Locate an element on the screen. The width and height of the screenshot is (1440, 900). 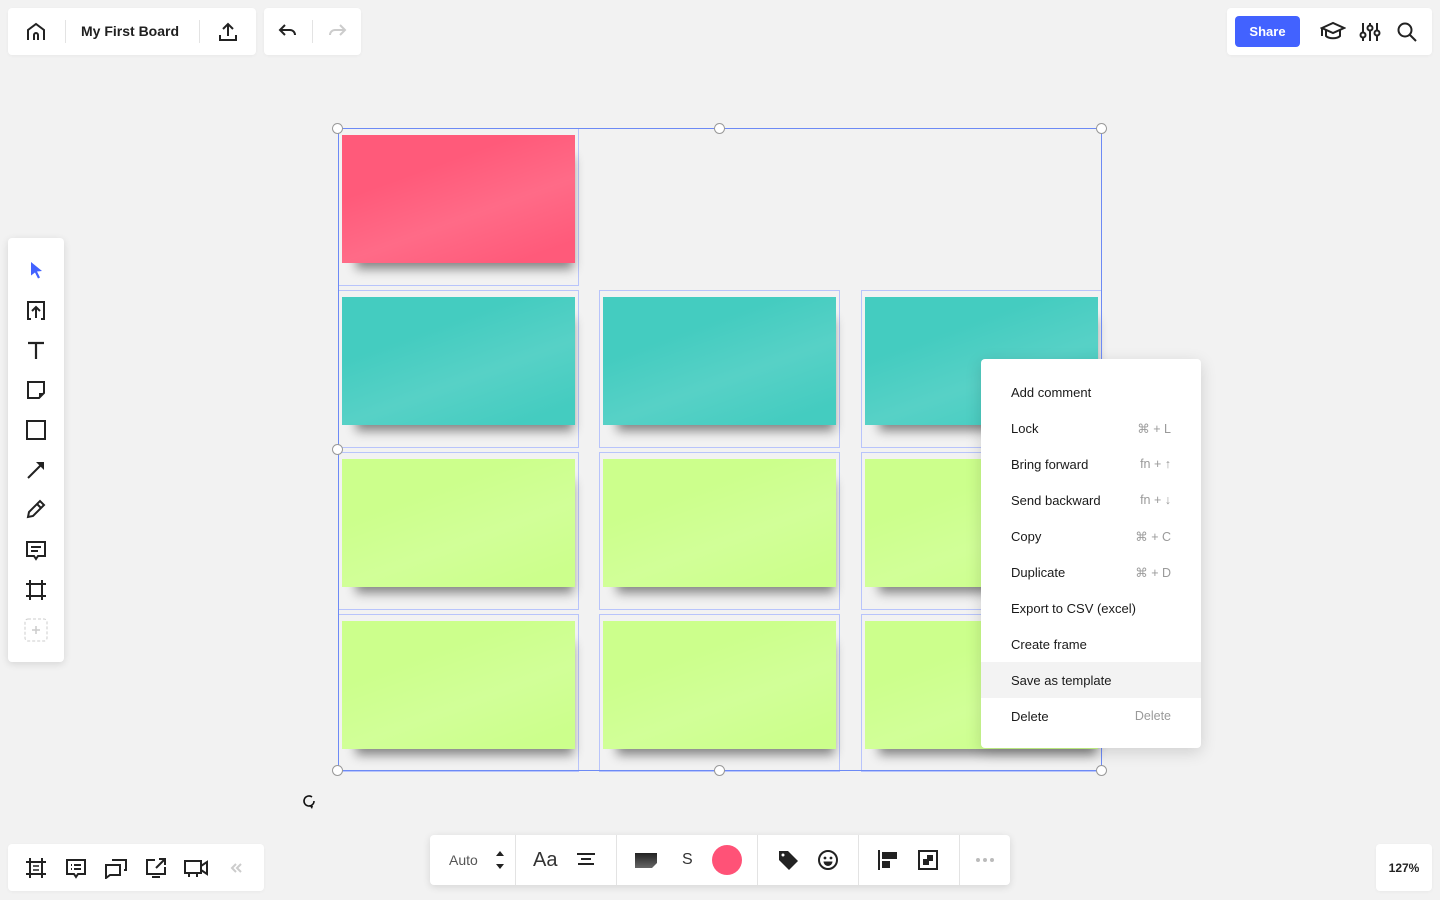
export-button is located at coordinates (228, 32).